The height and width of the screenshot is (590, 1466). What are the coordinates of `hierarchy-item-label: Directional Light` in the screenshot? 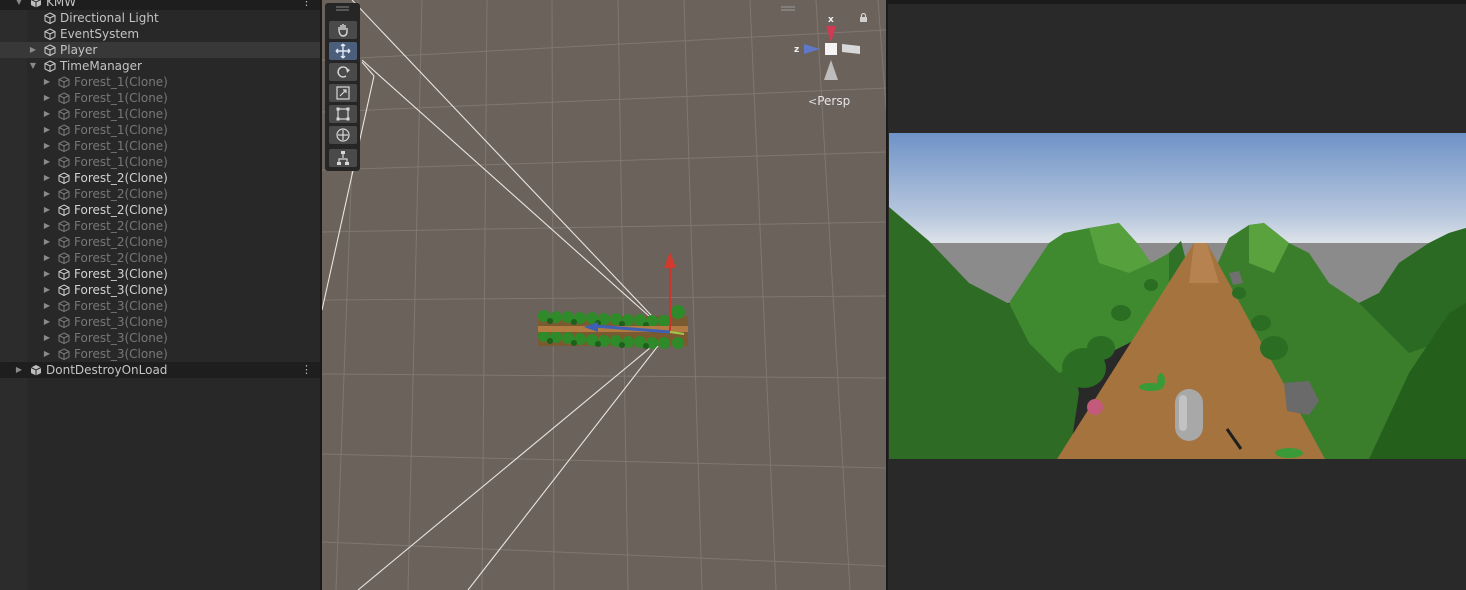 It's located at (109, 18).